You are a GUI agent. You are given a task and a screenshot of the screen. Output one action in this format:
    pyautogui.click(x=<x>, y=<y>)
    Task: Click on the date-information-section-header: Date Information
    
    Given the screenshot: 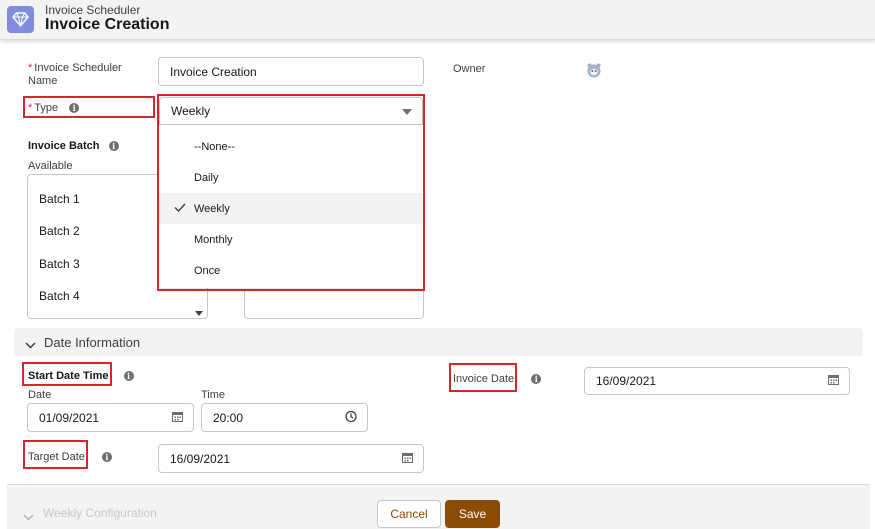 What is the action you would take?
    pyautogui.click(x=438, y=342)
    